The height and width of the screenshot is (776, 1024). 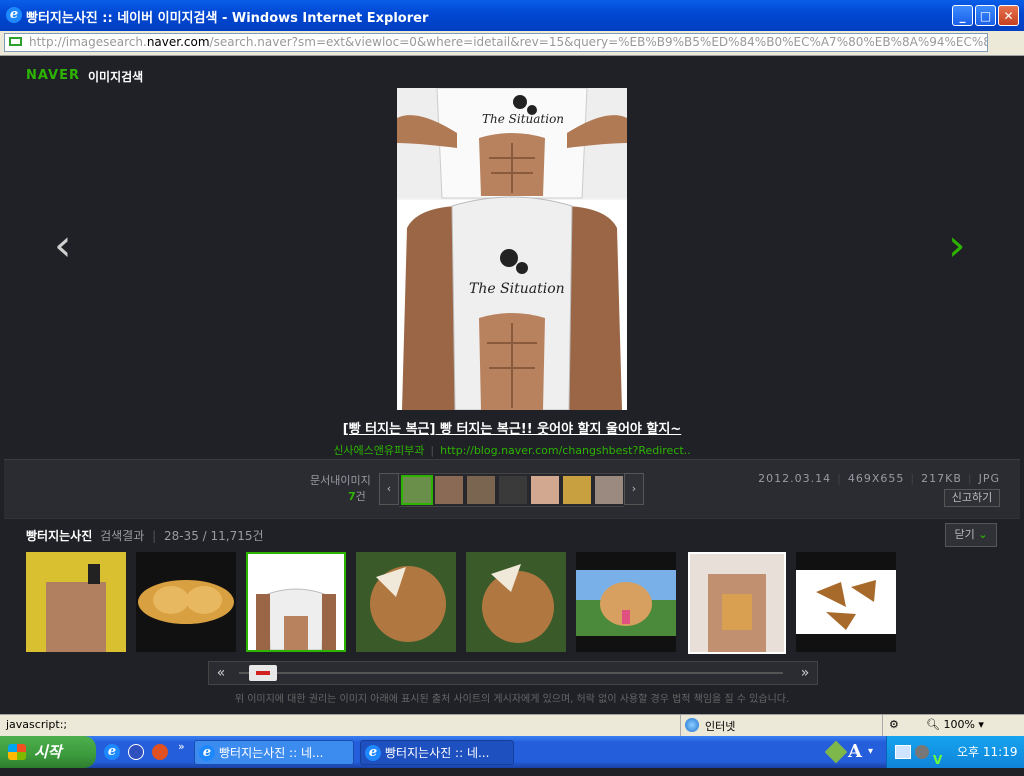 I want to click on zoom-icon: 🔍︎, so click(x=933, y=724).